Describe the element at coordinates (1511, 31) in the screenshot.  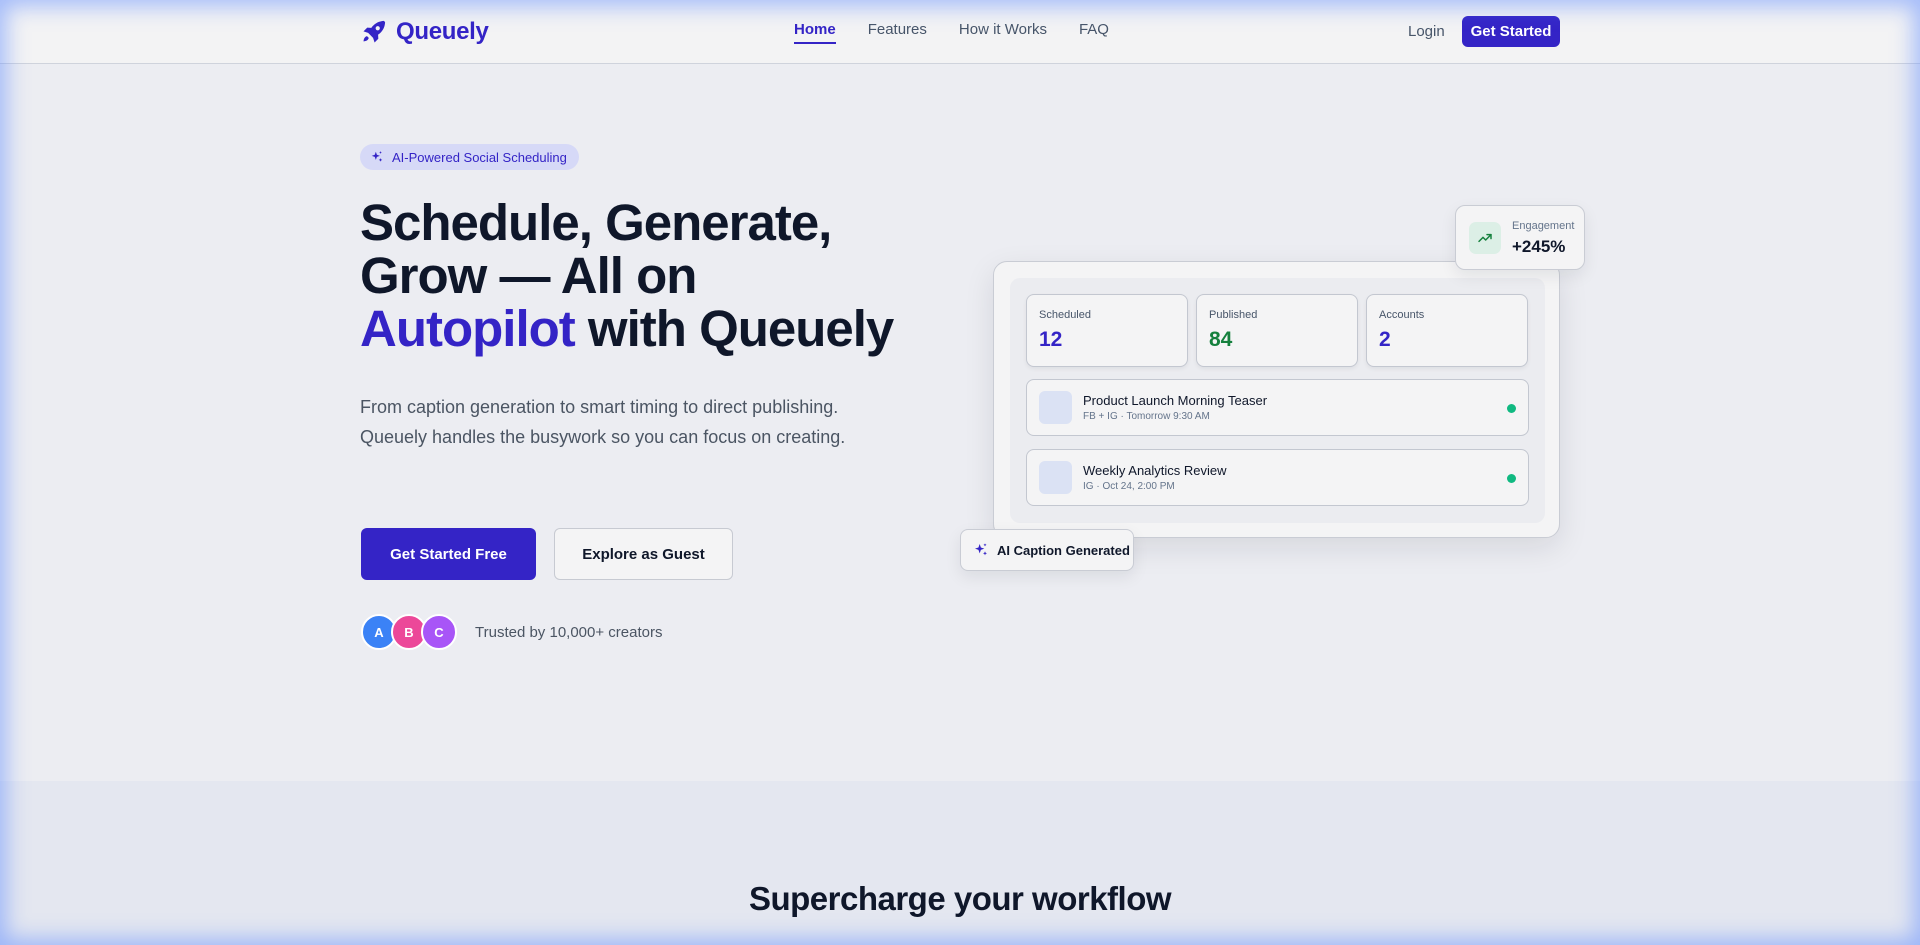
I see `get-started-button: Get Started` at that location.